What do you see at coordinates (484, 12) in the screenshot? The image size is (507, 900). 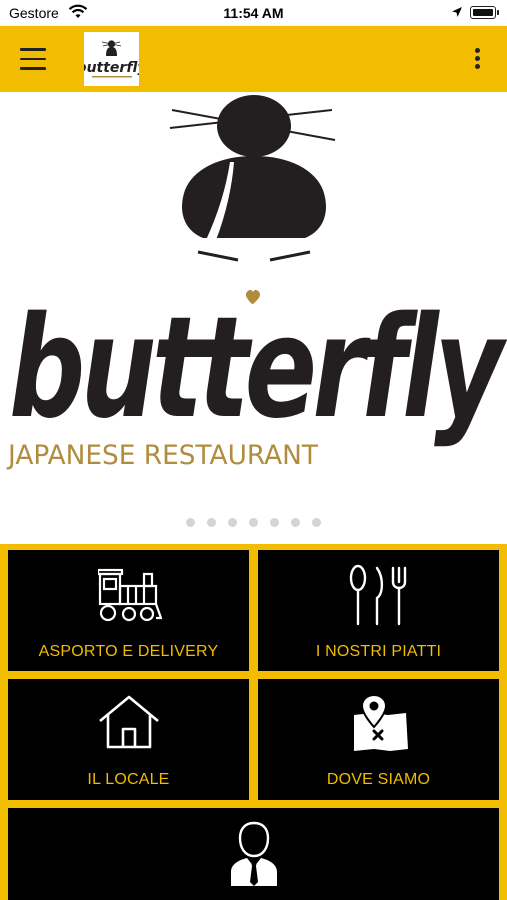 I see `battery-icon` at bounding box center [484, 12].